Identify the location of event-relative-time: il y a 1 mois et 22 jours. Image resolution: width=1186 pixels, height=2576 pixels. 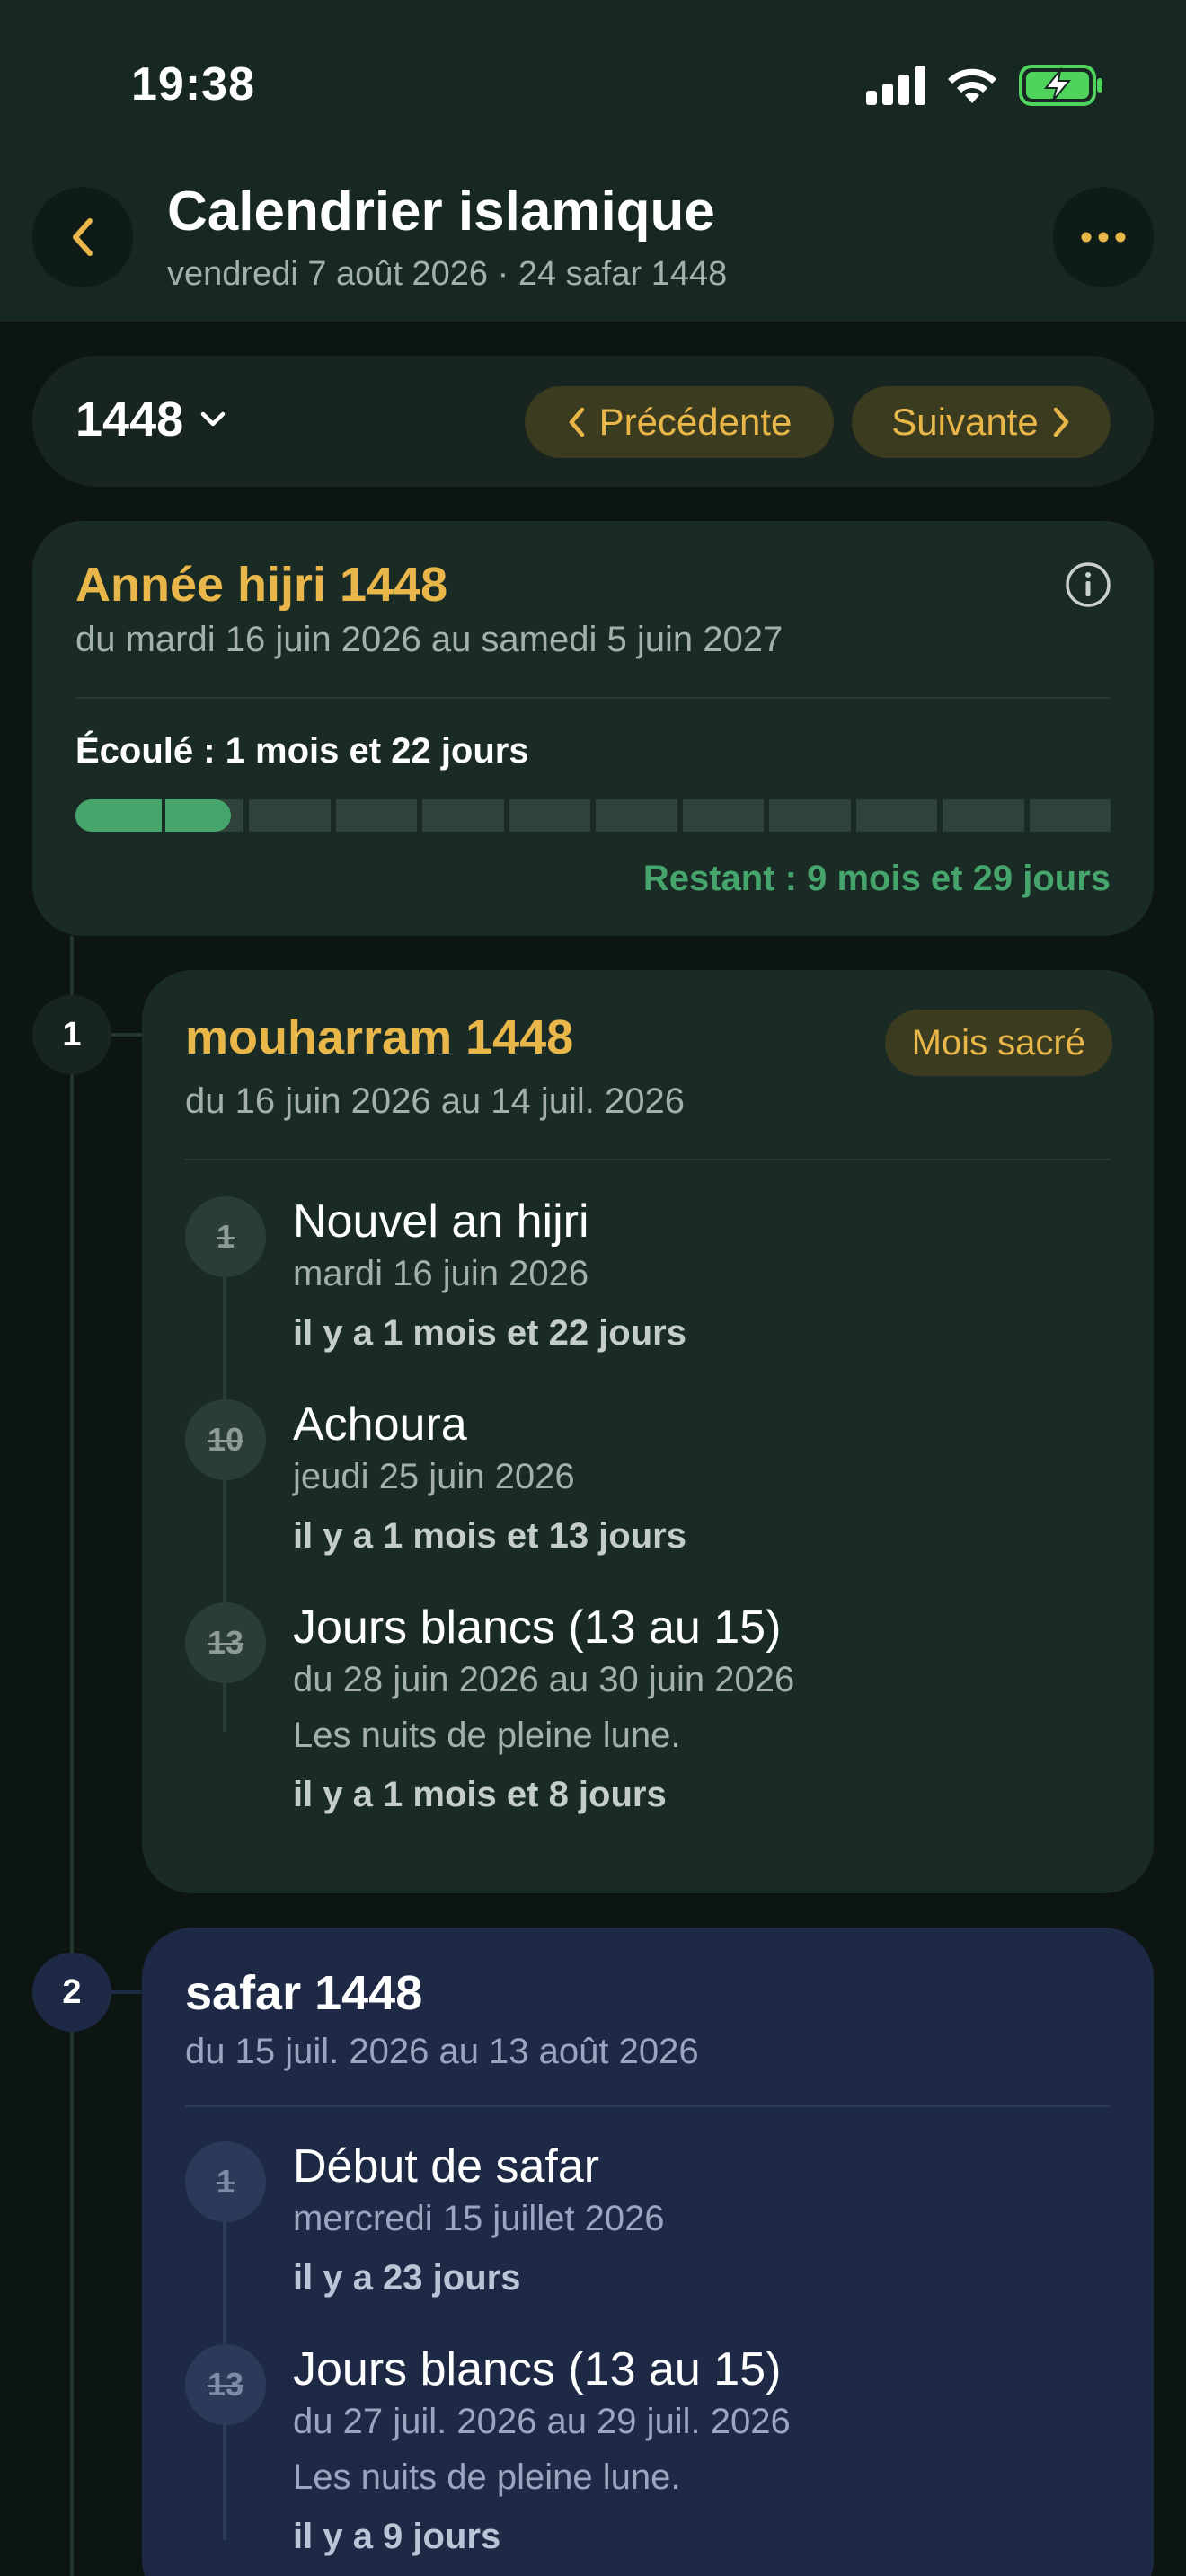
(489, 1333).